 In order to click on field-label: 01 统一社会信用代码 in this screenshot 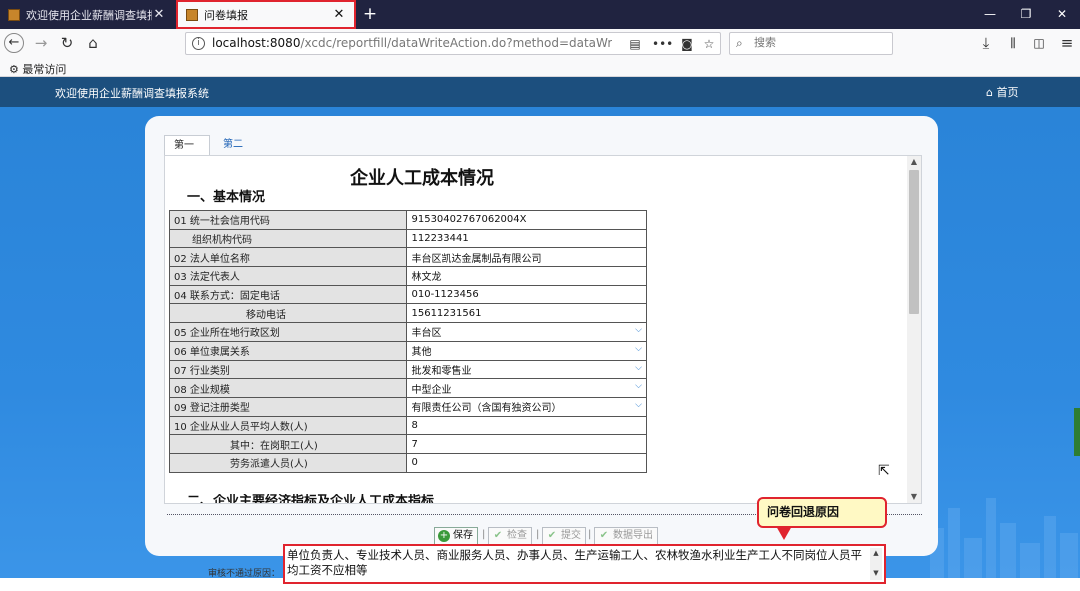, I will do `click(288, 220)`.